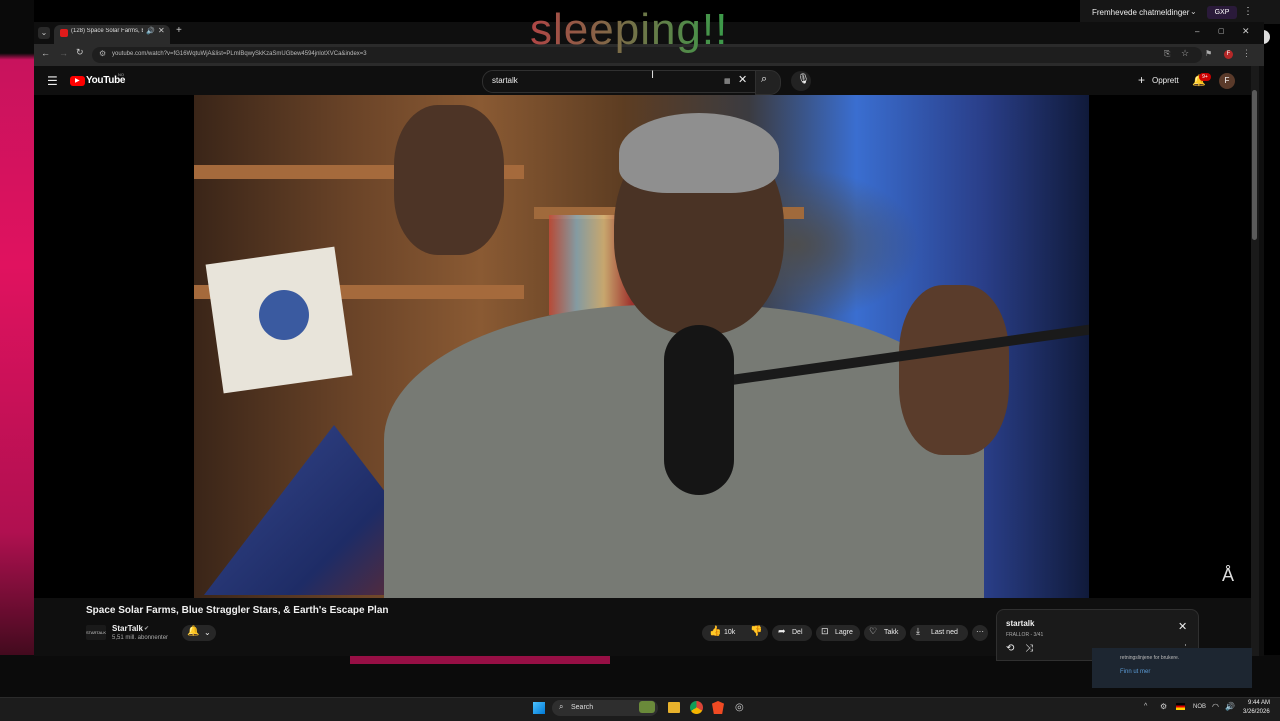  Describe the element at coordinates (1228, 575) in the screenshot. I see `channel-watermark-icon: Å` at that location.